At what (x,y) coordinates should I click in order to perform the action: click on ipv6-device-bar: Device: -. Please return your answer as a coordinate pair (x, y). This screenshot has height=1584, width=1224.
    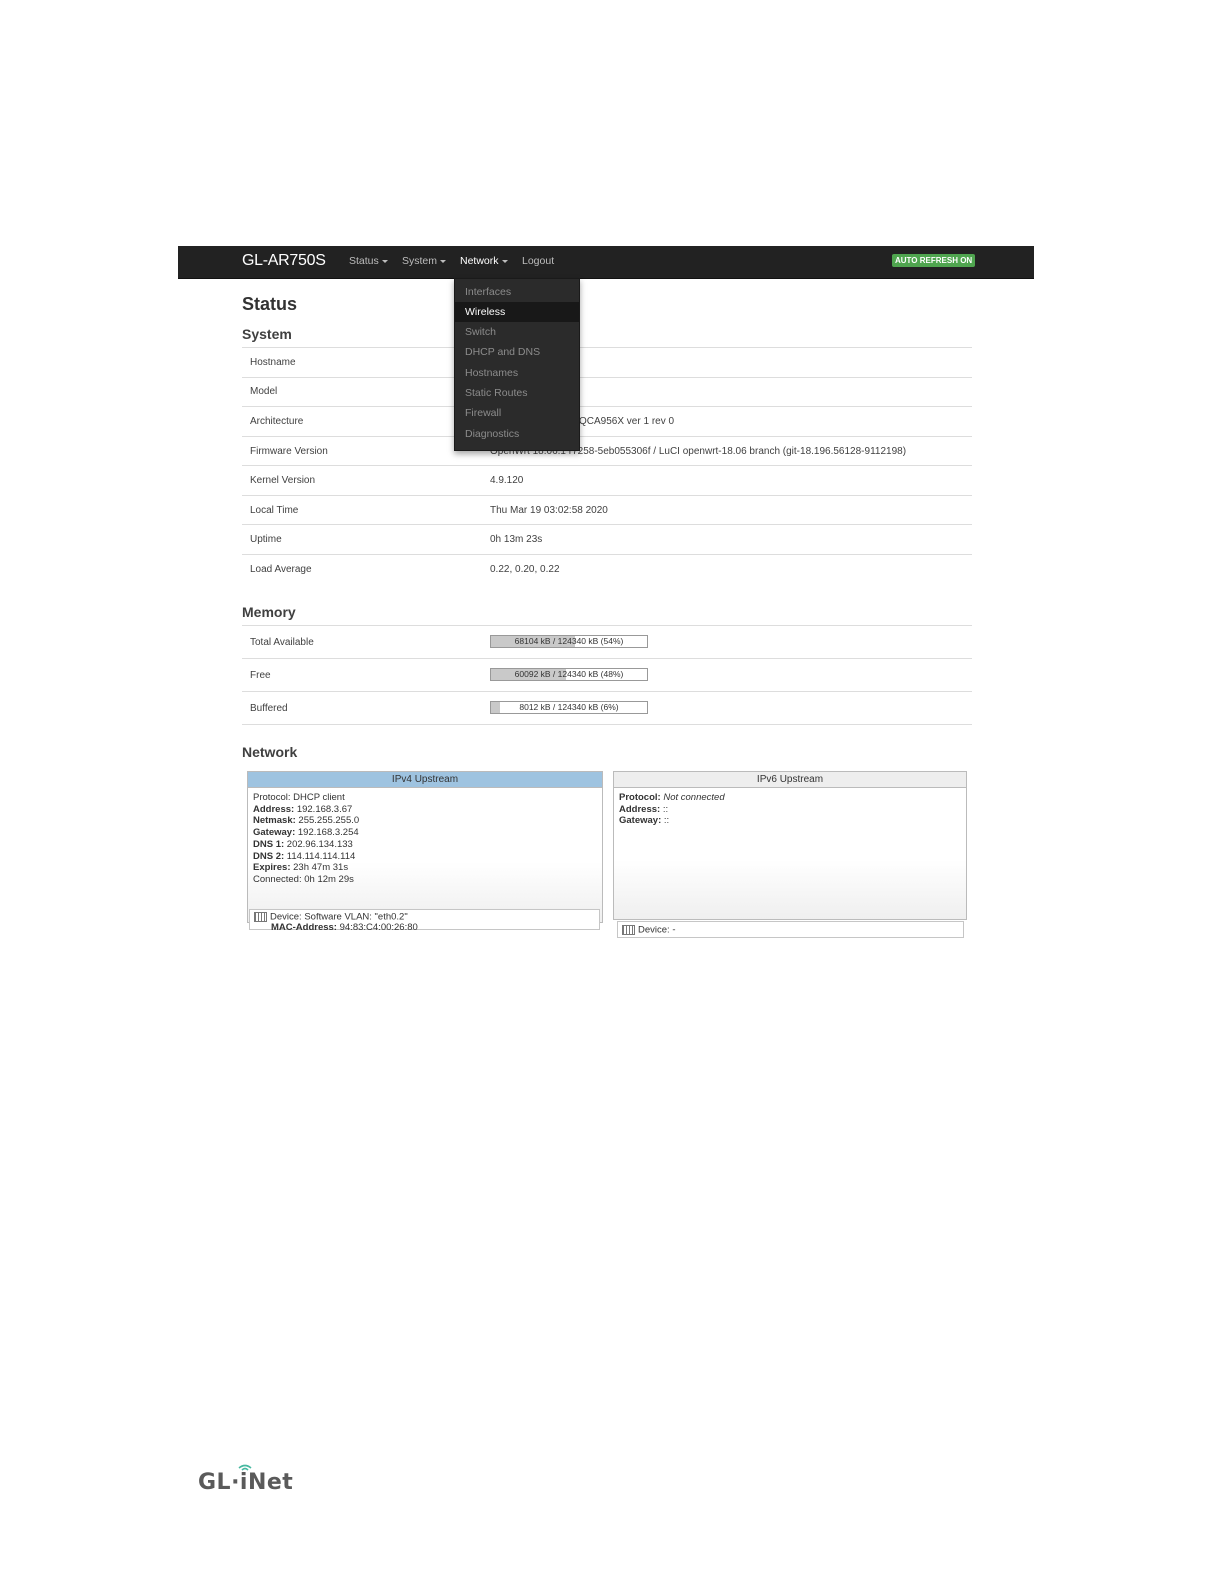
    Looking at the image, I should click on (790, 929).